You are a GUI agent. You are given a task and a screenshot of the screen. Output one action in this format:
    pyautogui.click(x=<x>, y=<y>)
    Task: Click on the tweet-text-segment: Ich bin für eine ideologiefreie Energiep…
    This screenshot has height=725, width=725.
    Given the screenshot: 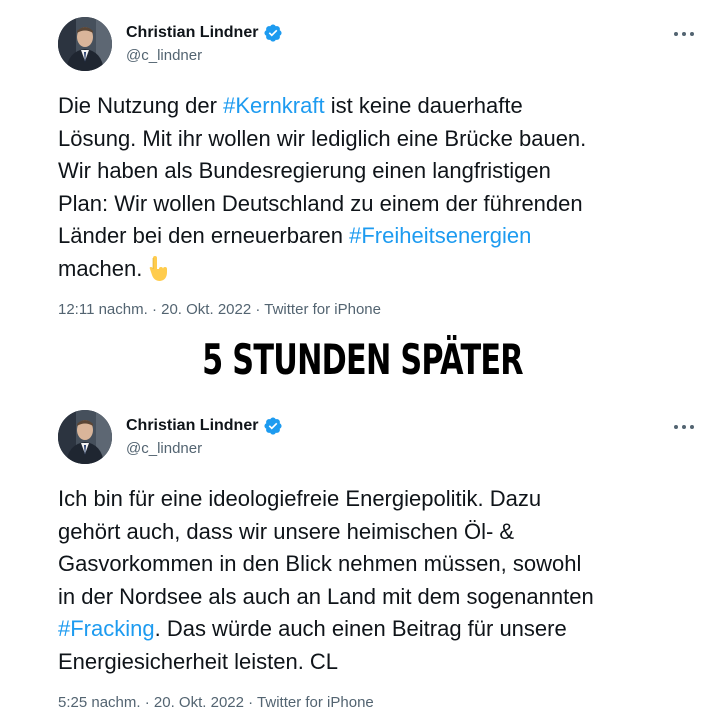 What is the action you would take?
    pyautogui.click(x=300, y=498)
    